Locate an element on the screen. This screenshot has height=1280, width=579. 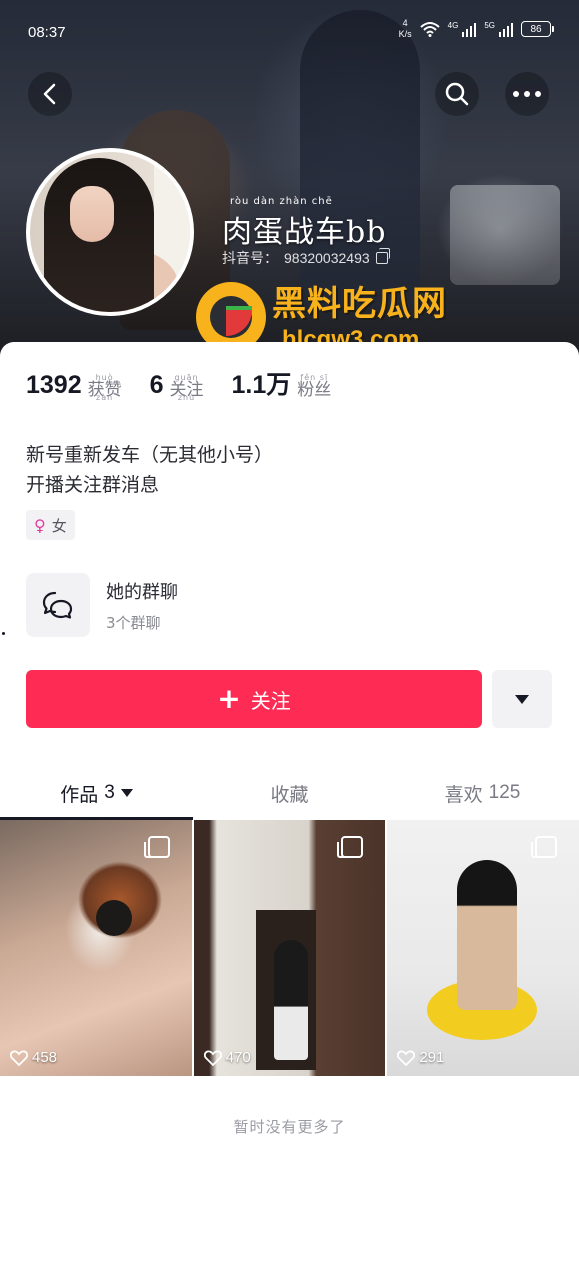
like-count: 291 is located at coordinates (420, 1057).